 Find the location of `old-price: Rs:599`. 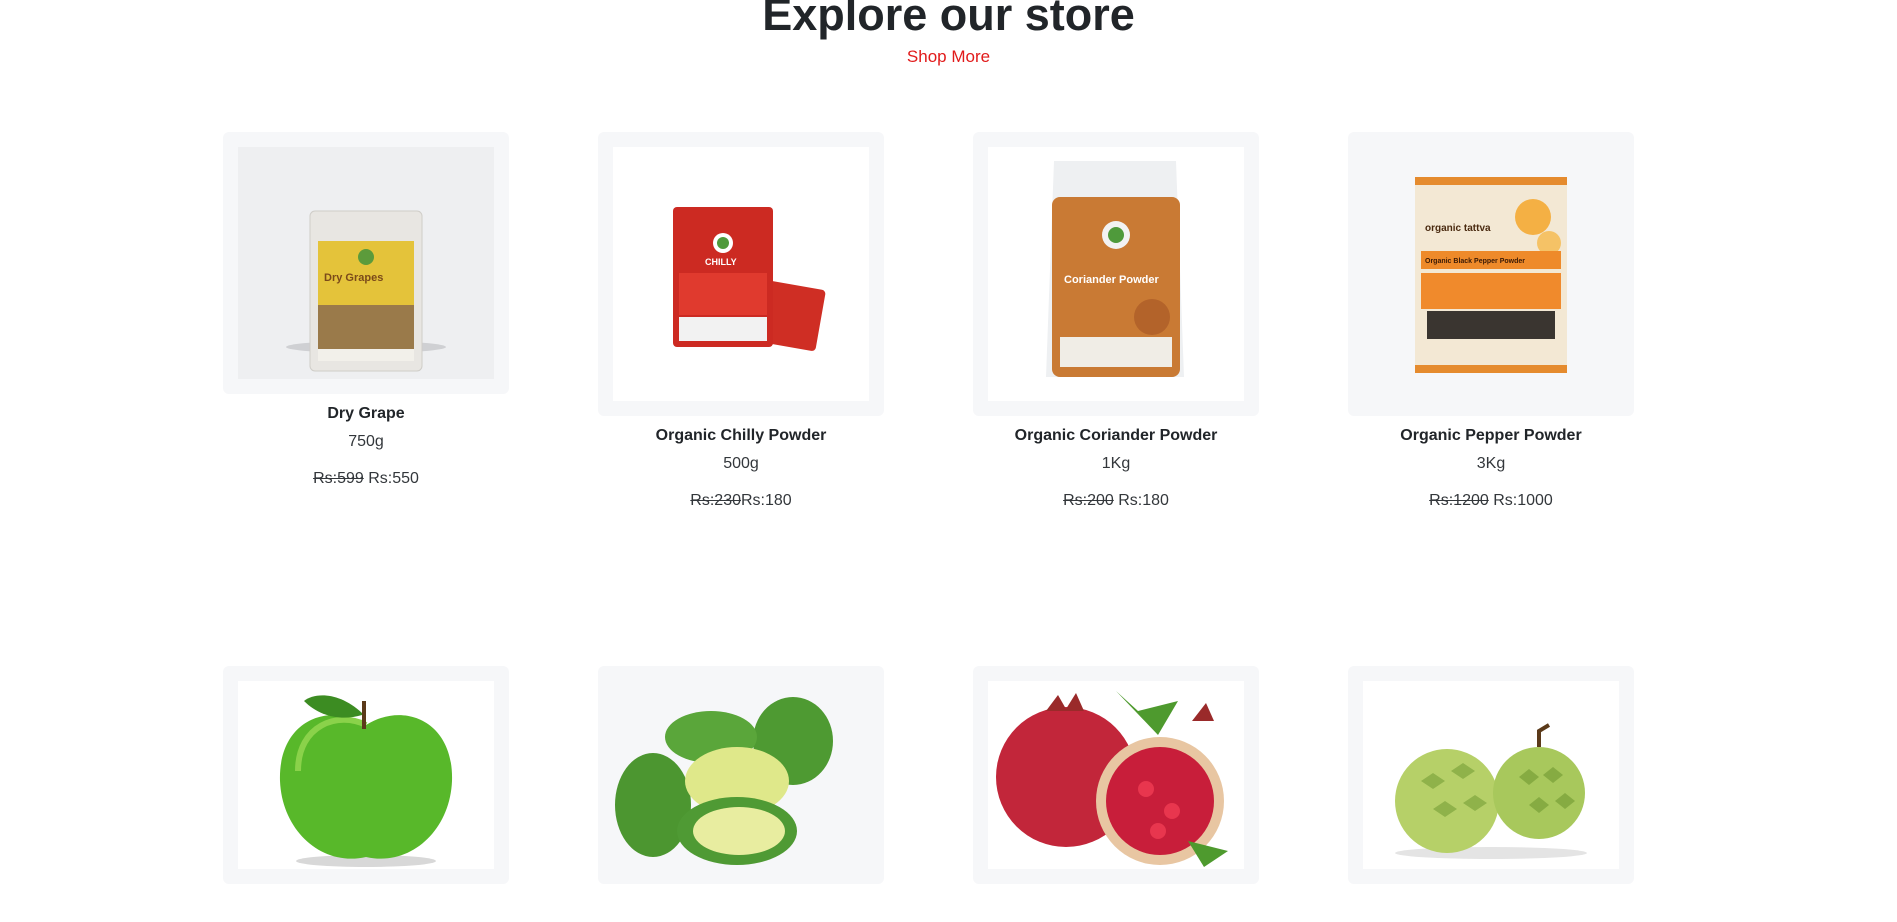

old-price: Rs:599 is located at coordinates (338, 478).